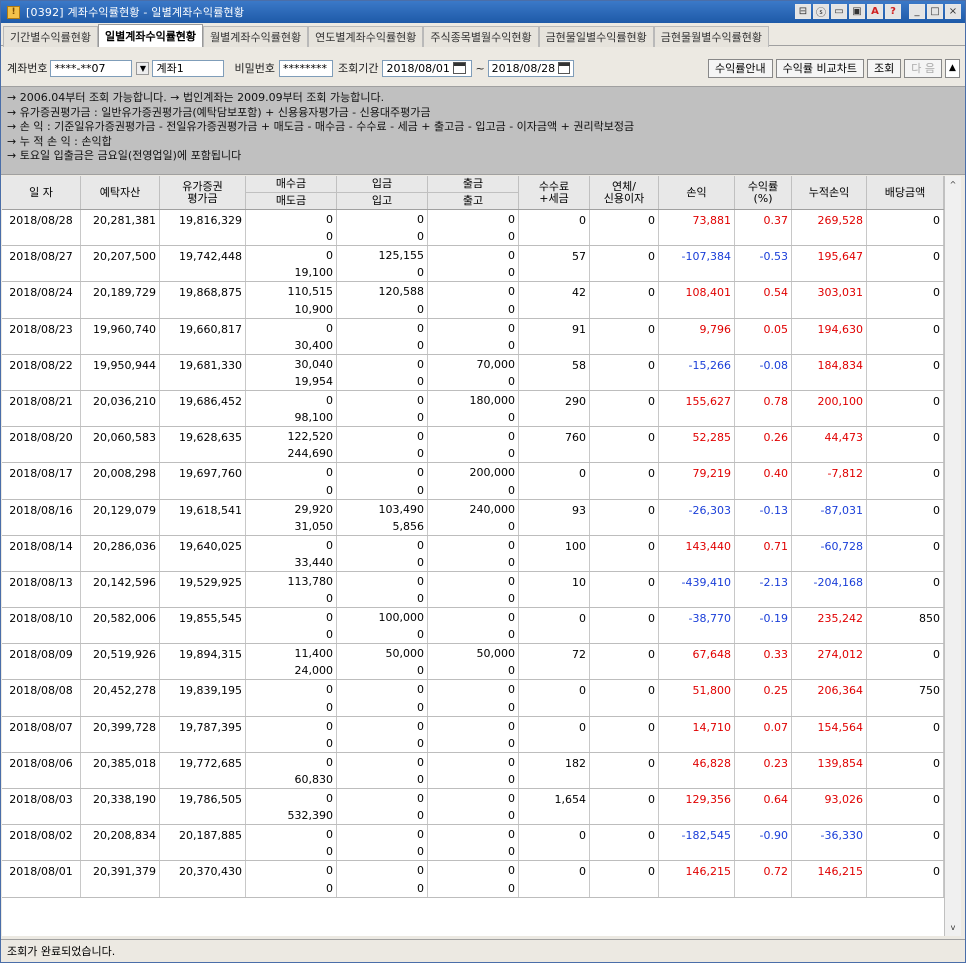 Image resolution: width=966 pixels, height=963 pixels. I want to click on tab-gold-monthly-return: 금현물월별수익률현황, so click(711, 36).